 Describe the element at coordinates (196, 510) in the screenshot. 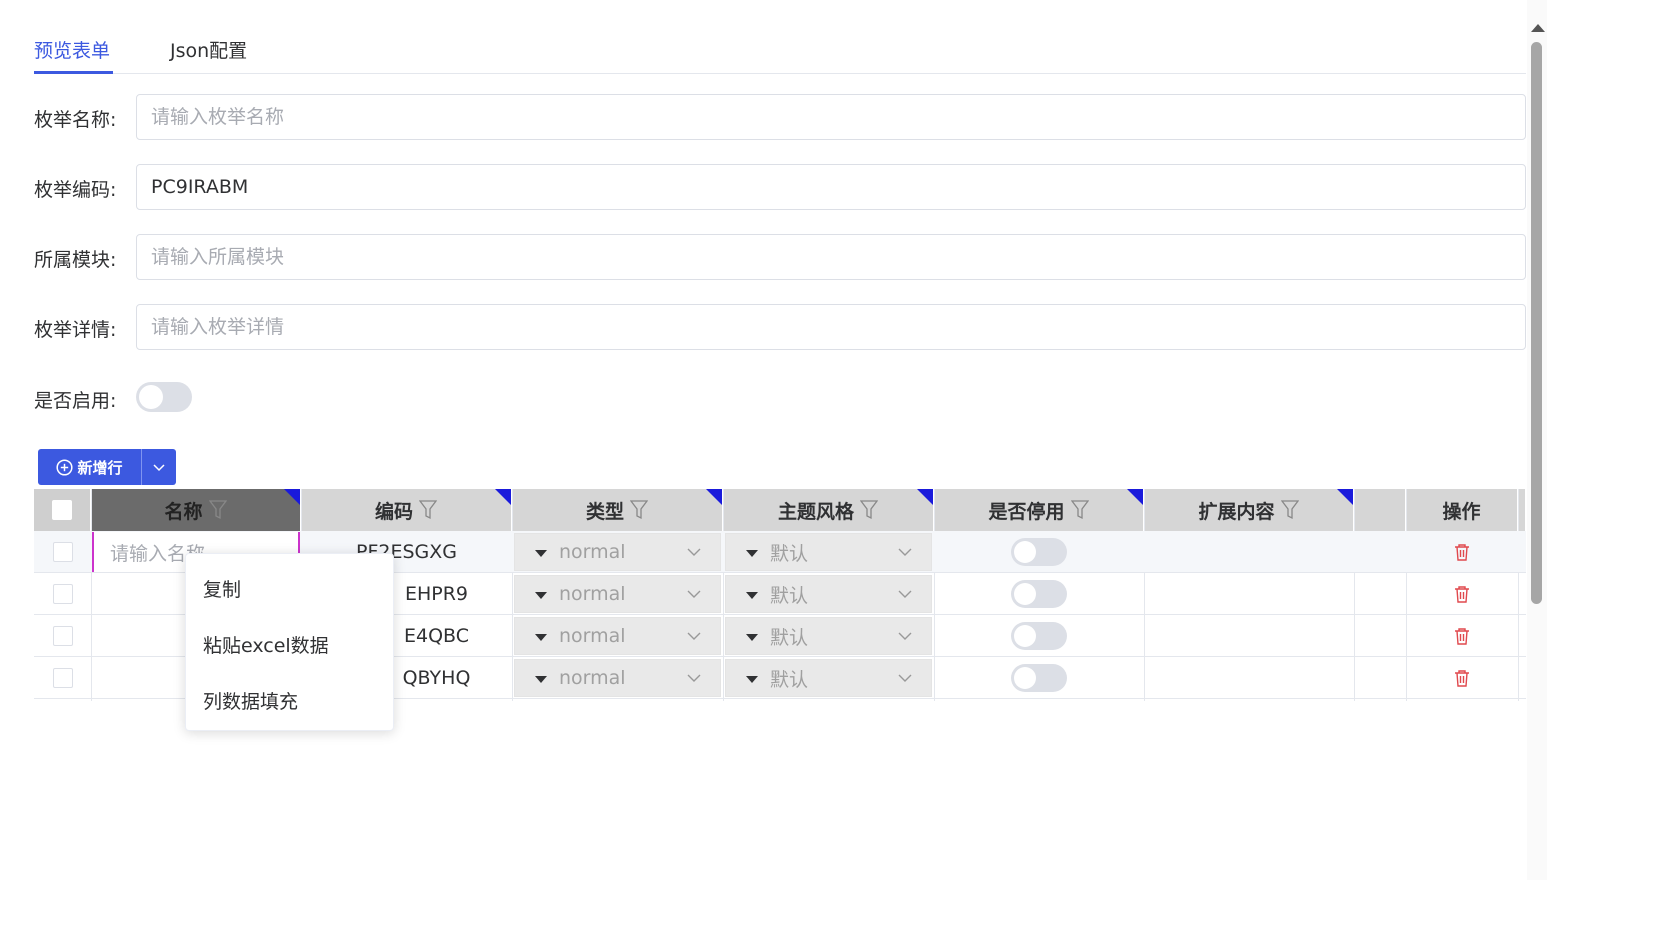

I see `column-header-name: 名称` at that location.